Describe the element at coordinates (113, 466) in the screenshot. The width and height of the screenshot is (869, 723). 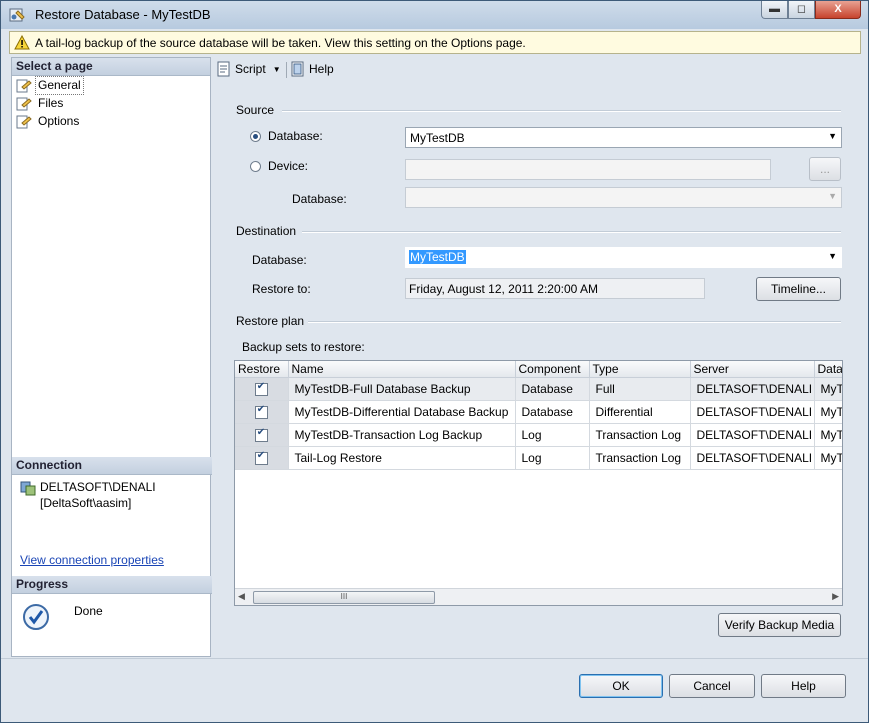
I see `connection-header: Connection` at that location.